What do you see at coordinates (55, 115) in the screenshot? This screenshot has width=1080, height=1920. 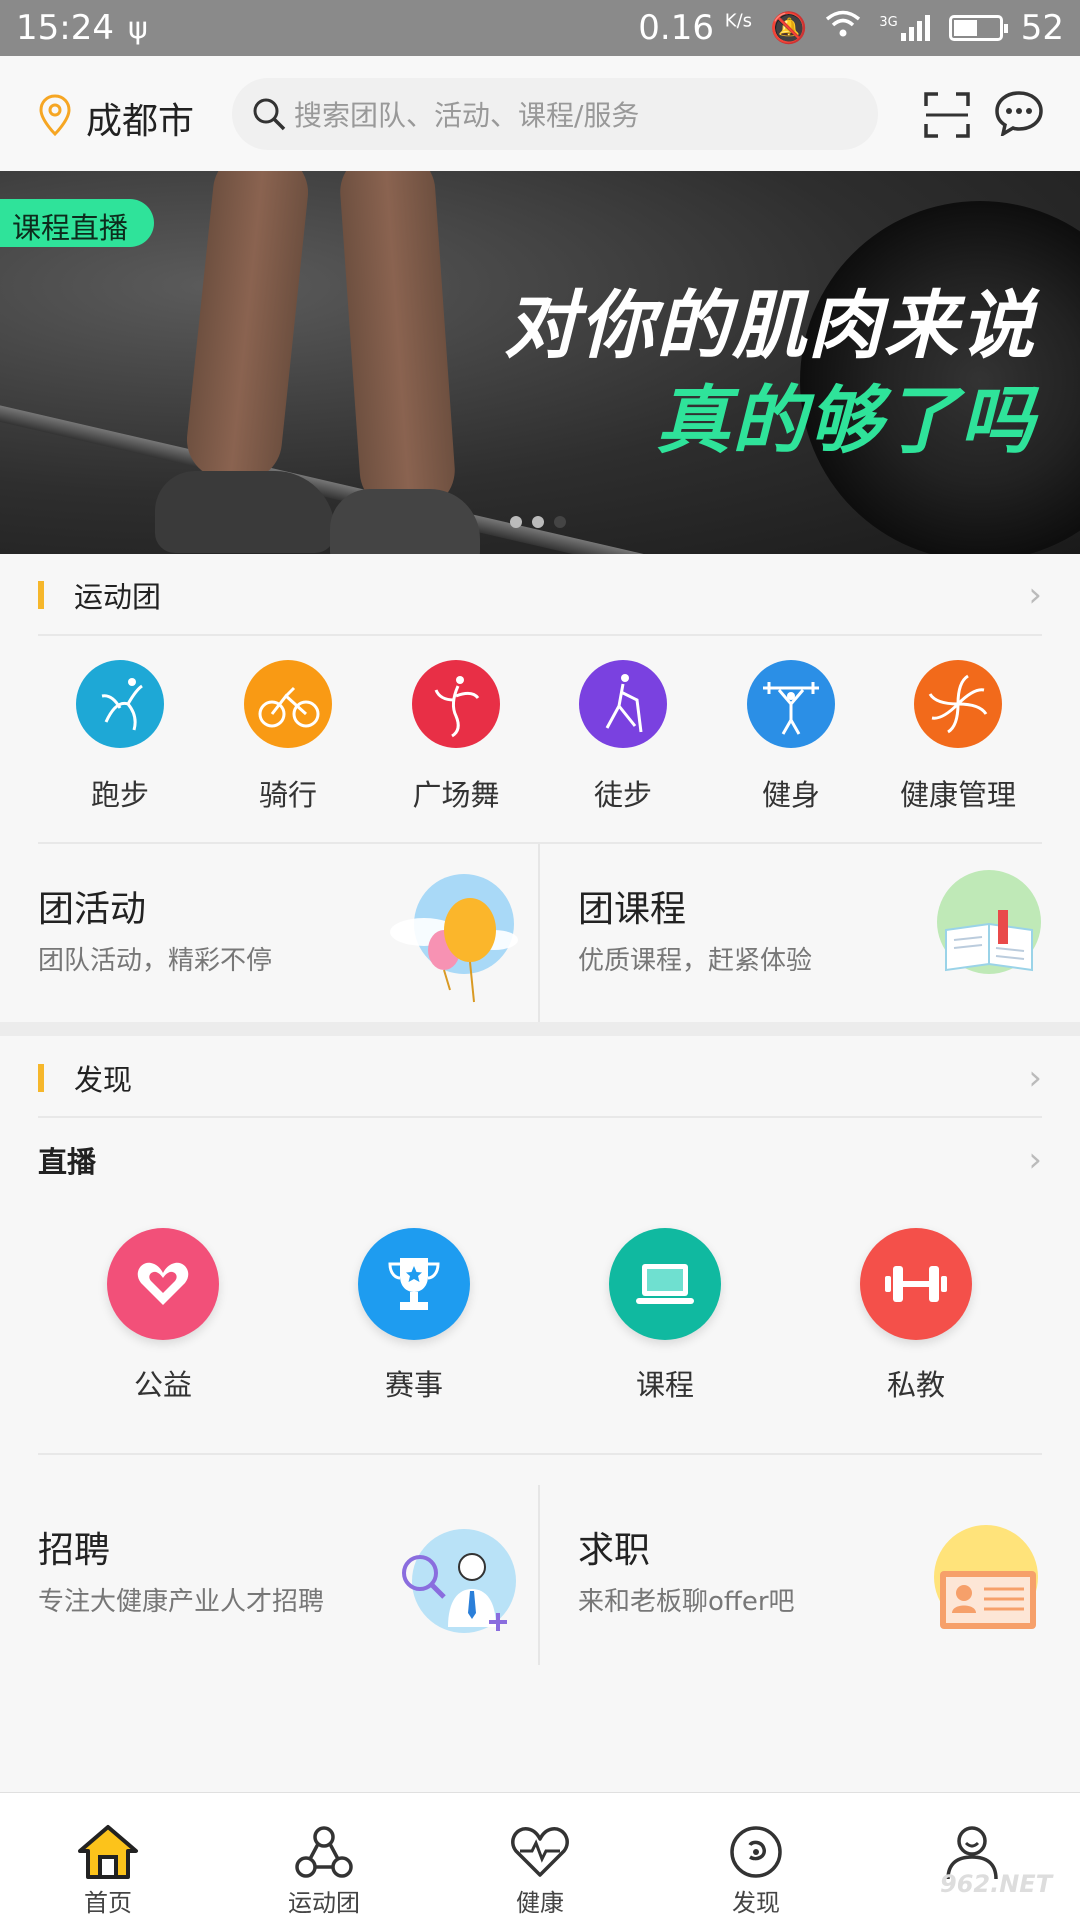 I see `location-pin-icon` at bounding box center [55, 115].